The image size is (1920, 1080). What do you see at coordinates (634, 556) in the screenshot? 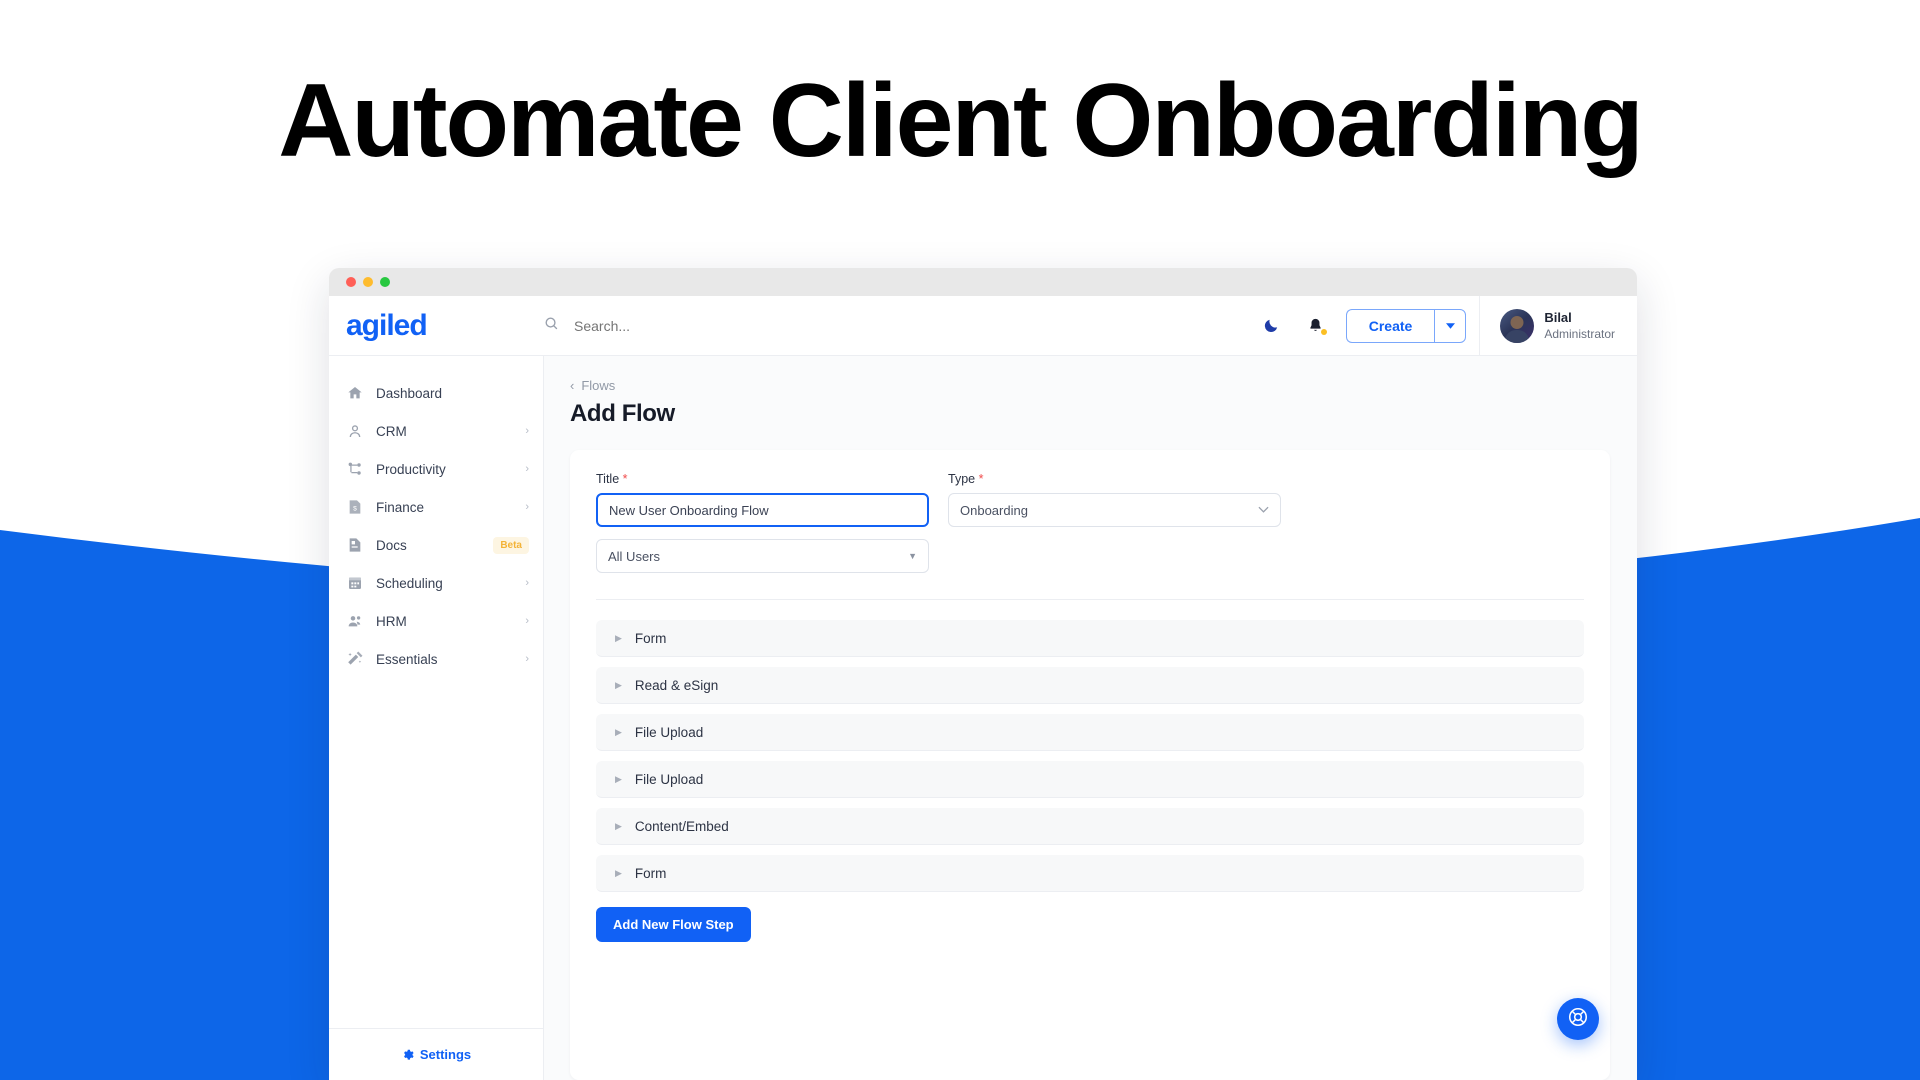
I see `users-select-value: All Users` at bounding box center [634, 556].